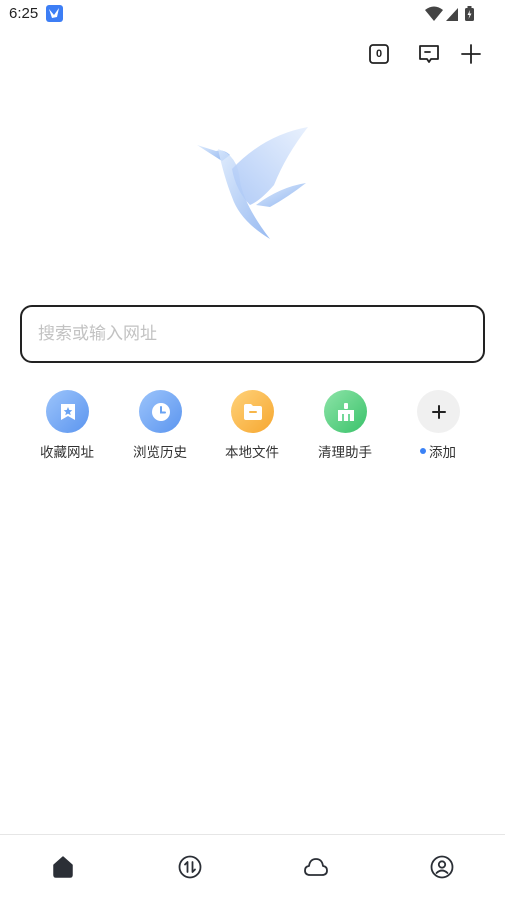 The image size is (505, 898). I want to click on hummingbird-logo, so click(253, 184).